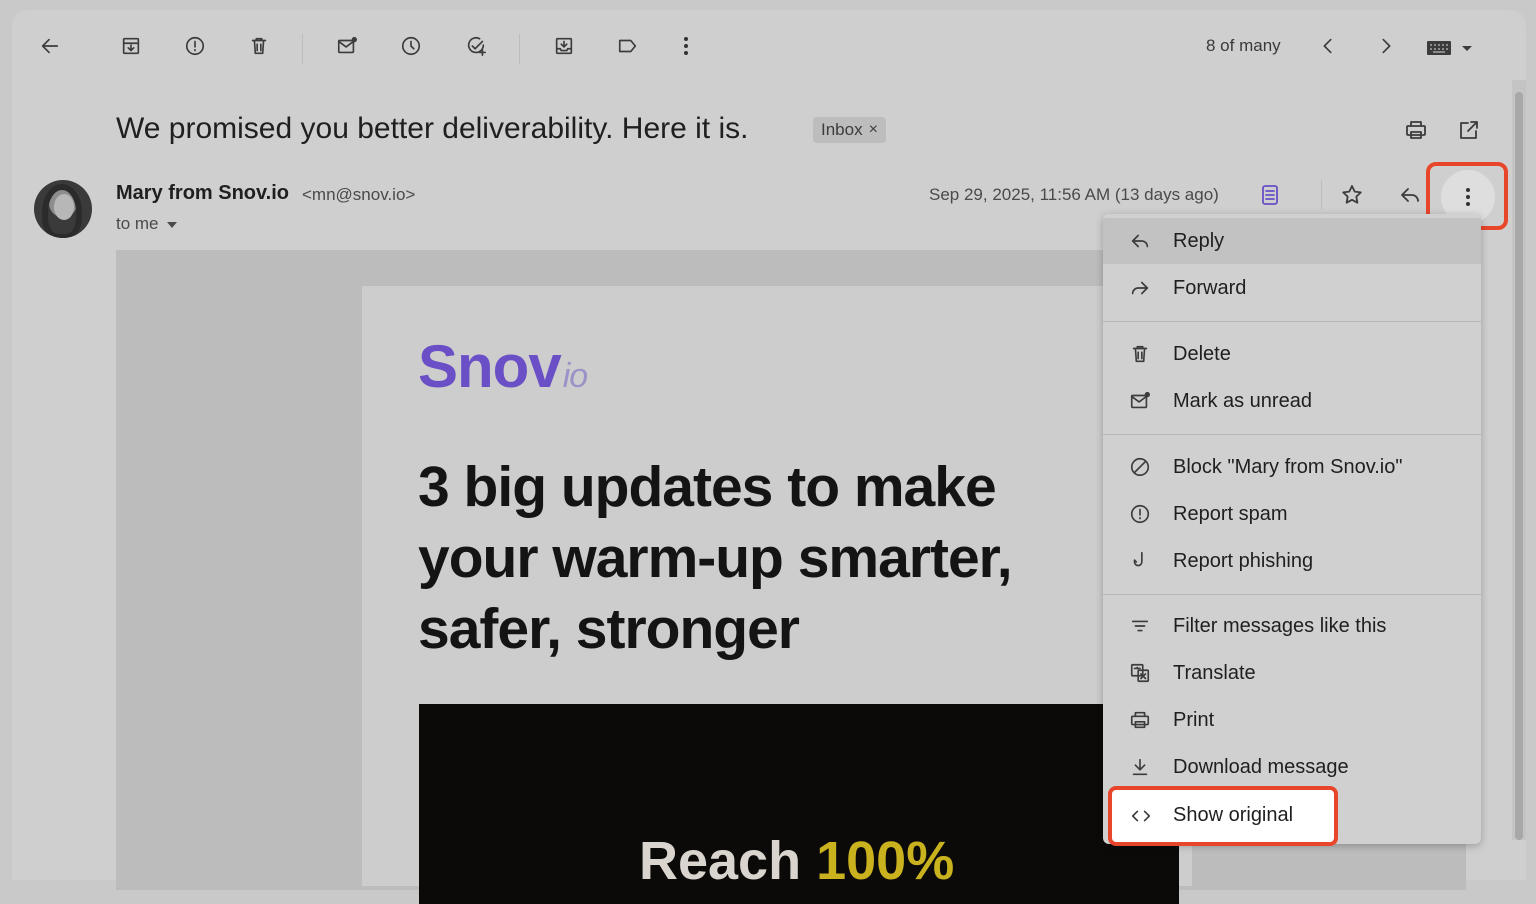  Describe the element at coordinates (1386, 46) in the screenshot. I see `next-chevron-icon` at that location.